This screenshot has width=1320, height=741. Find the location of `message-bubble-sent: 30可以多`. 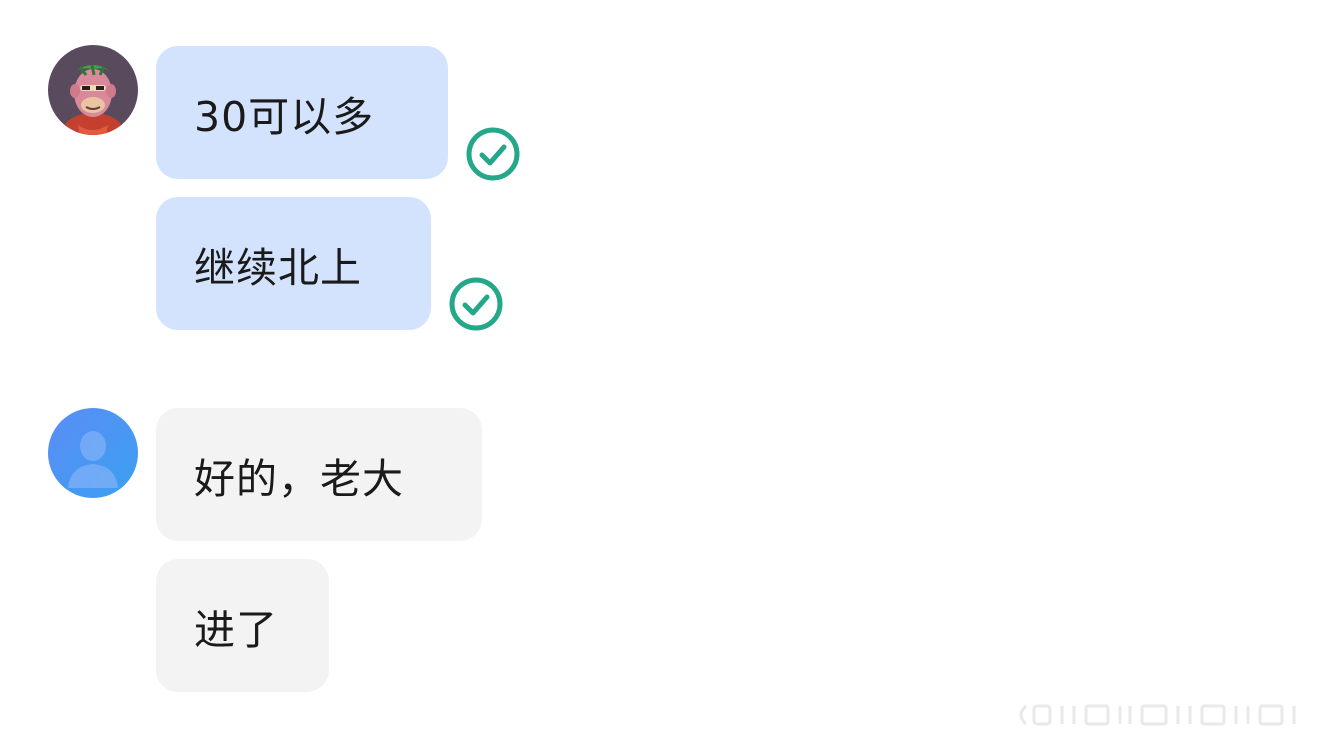

message-bubble-sent: 30可以多 is located at coordinates (302, 112).